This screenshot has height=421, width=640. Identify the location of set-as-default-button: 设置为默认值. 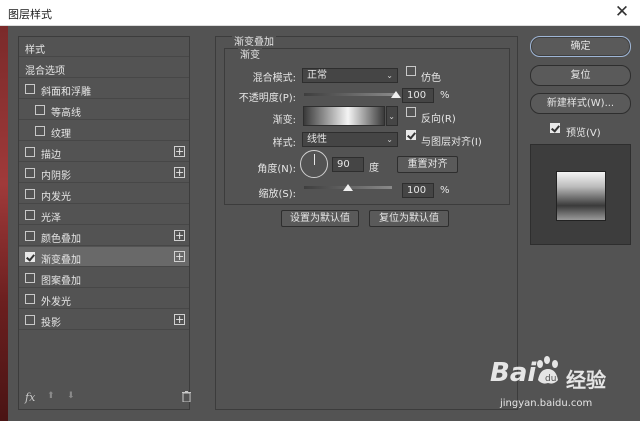
(320, 218).